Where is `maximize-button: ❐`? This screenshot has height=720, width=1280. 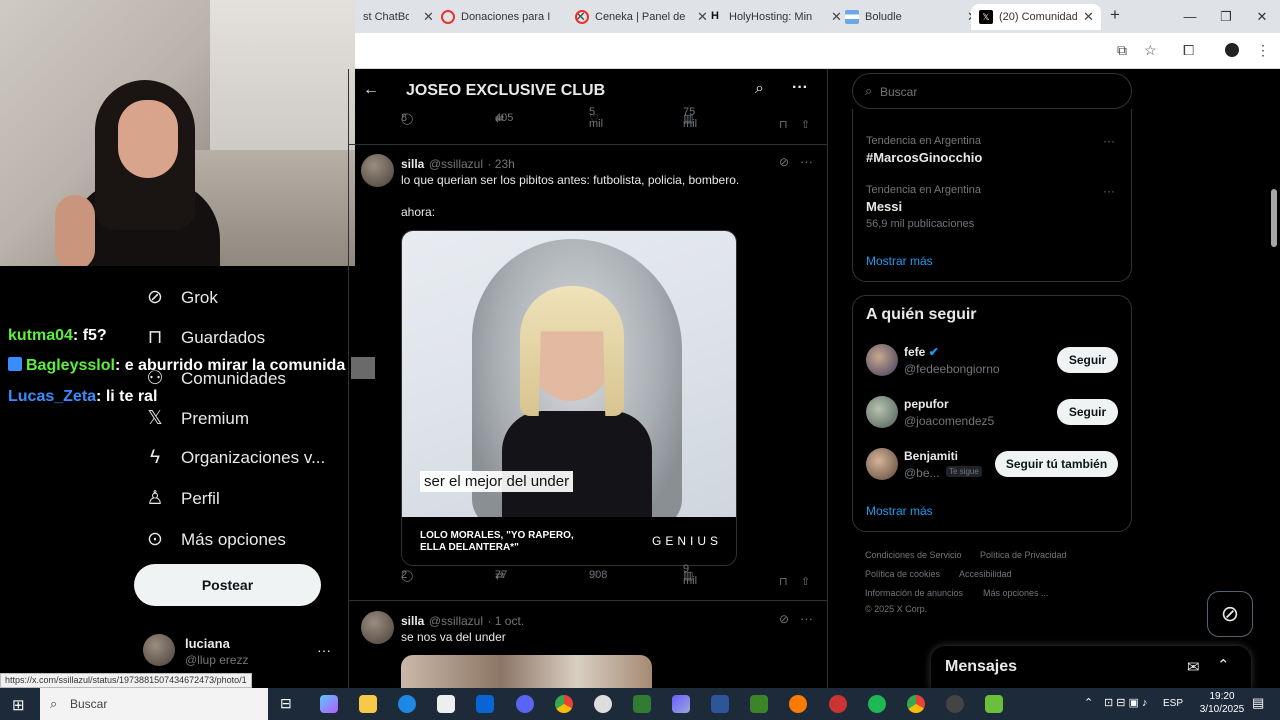
maximize-button: ❐ is located at coordinates (1226, 16).